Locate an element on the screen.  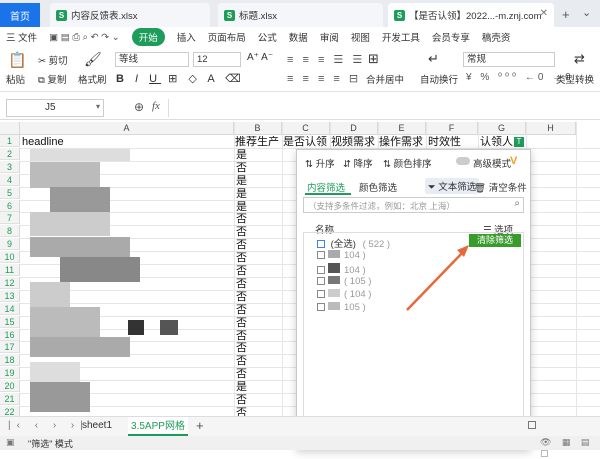
wrap-icon: ↵ is located at coordinates (433, 59).